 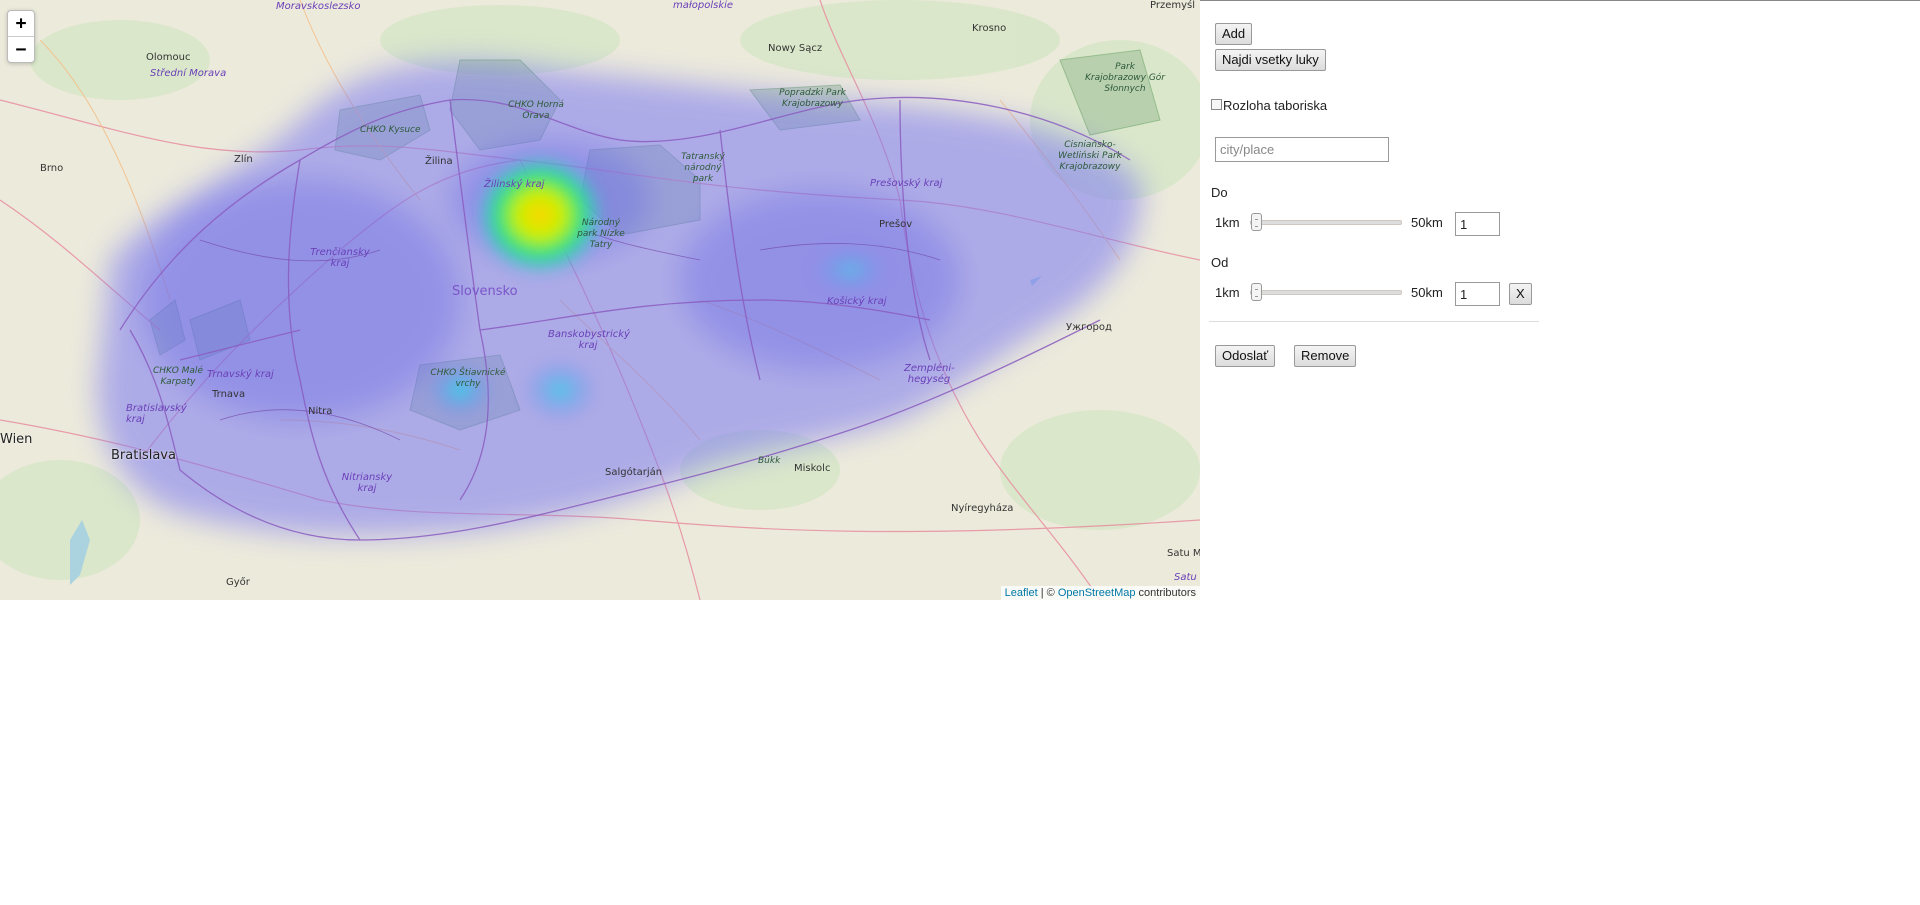 What do you see at coordinates (1173, 5) in the screenshot?
I see `map-label: Przemyśl` at bounding box center [1173, 5].